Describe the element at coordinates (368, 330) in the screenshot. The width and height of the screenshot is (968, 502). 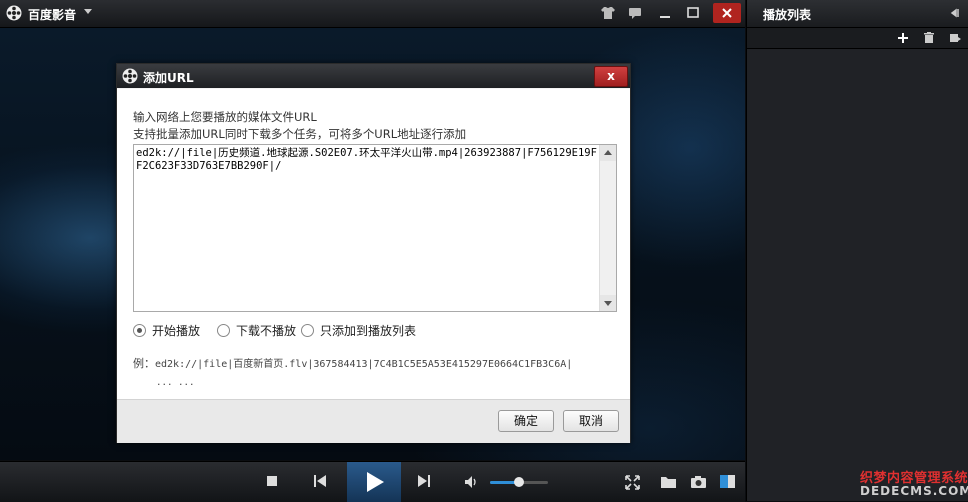
I see `radio-add-to-playlist-label: 只添加到播放列表` at that location.